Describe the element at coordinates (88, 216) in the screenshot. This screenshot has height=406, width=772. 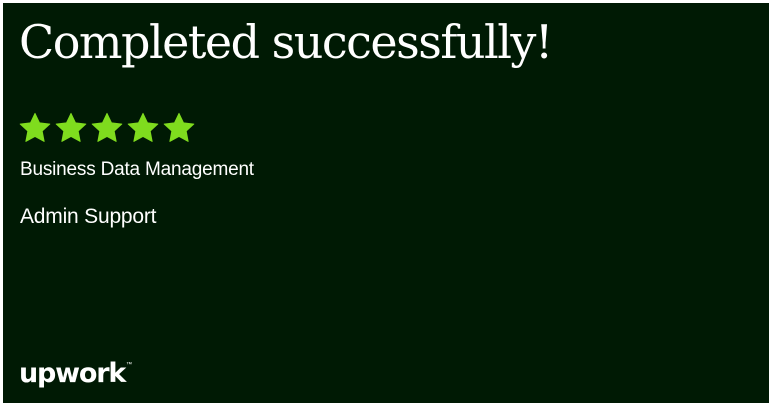
I see `job-subcategory: Admin Support` at that location.